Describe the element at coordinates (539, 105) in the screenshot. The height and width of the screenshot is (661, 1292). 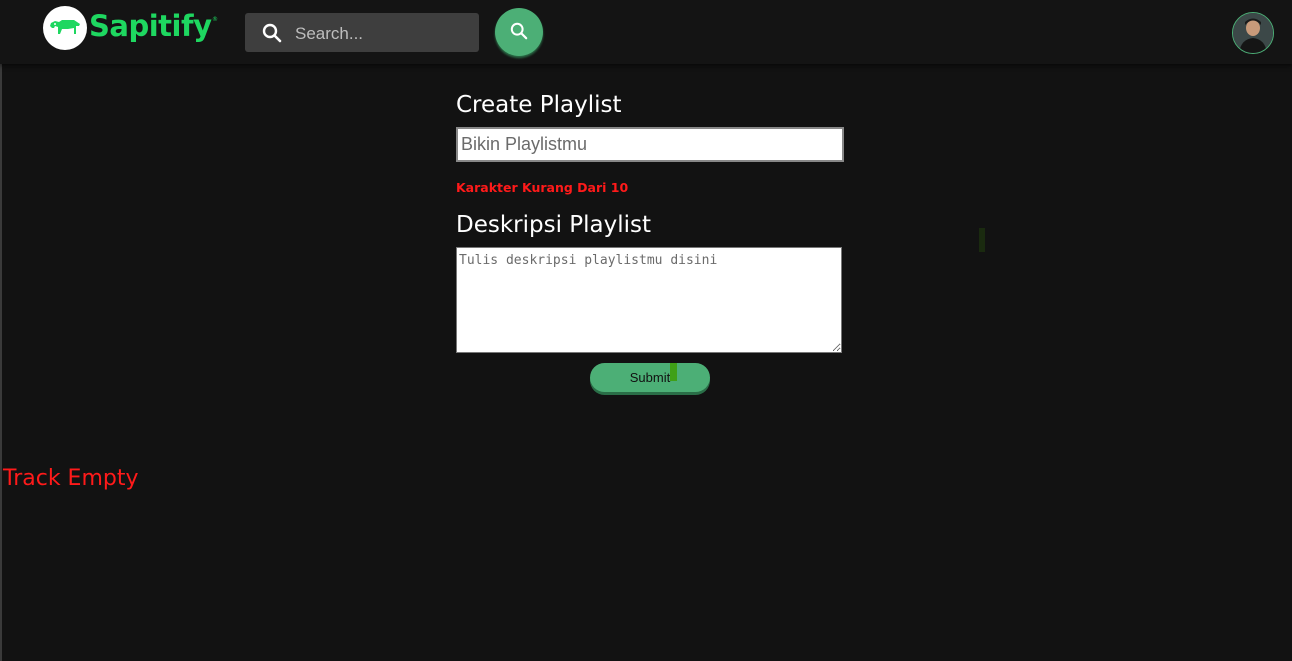
I see `playlist-title-label: Create Playlist` at that location.